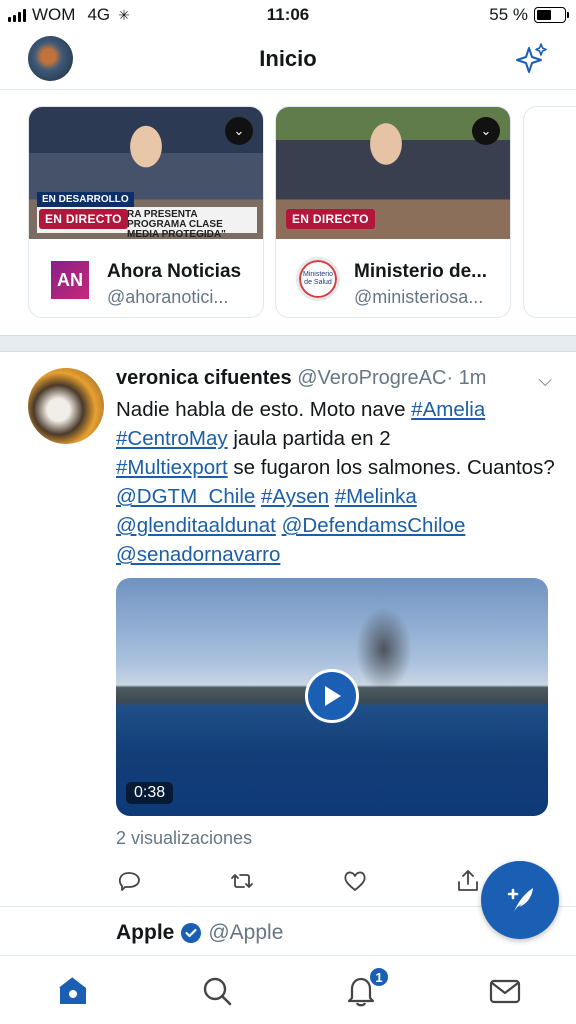 The height and width of the screenshot is (1024, 576). I want to click on hashtag-link: #Multiexport, so click(172, 467).